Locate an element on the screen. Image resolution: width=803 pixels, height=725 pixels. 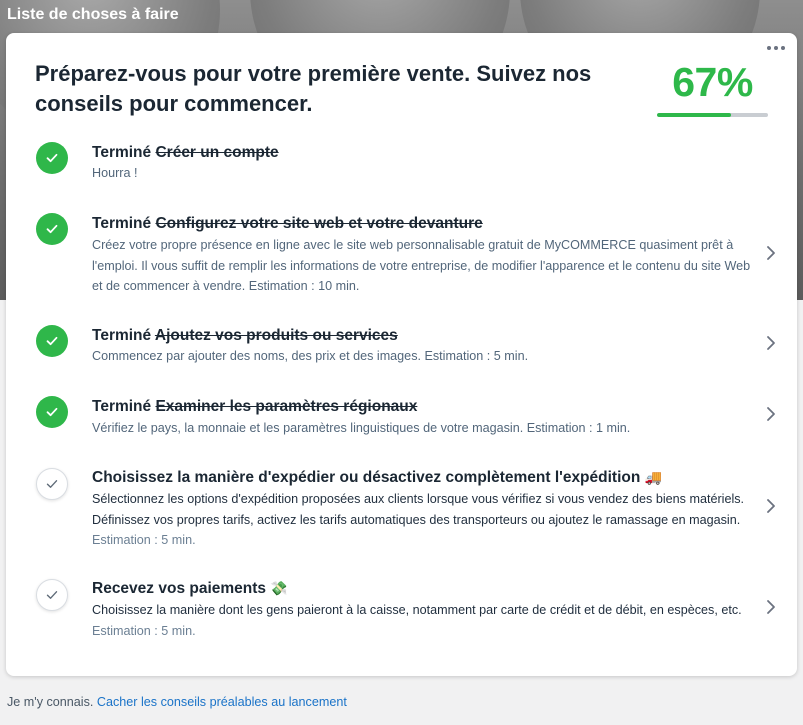
task-name: Recevez vos paiements is located at coordinates (179, 588).